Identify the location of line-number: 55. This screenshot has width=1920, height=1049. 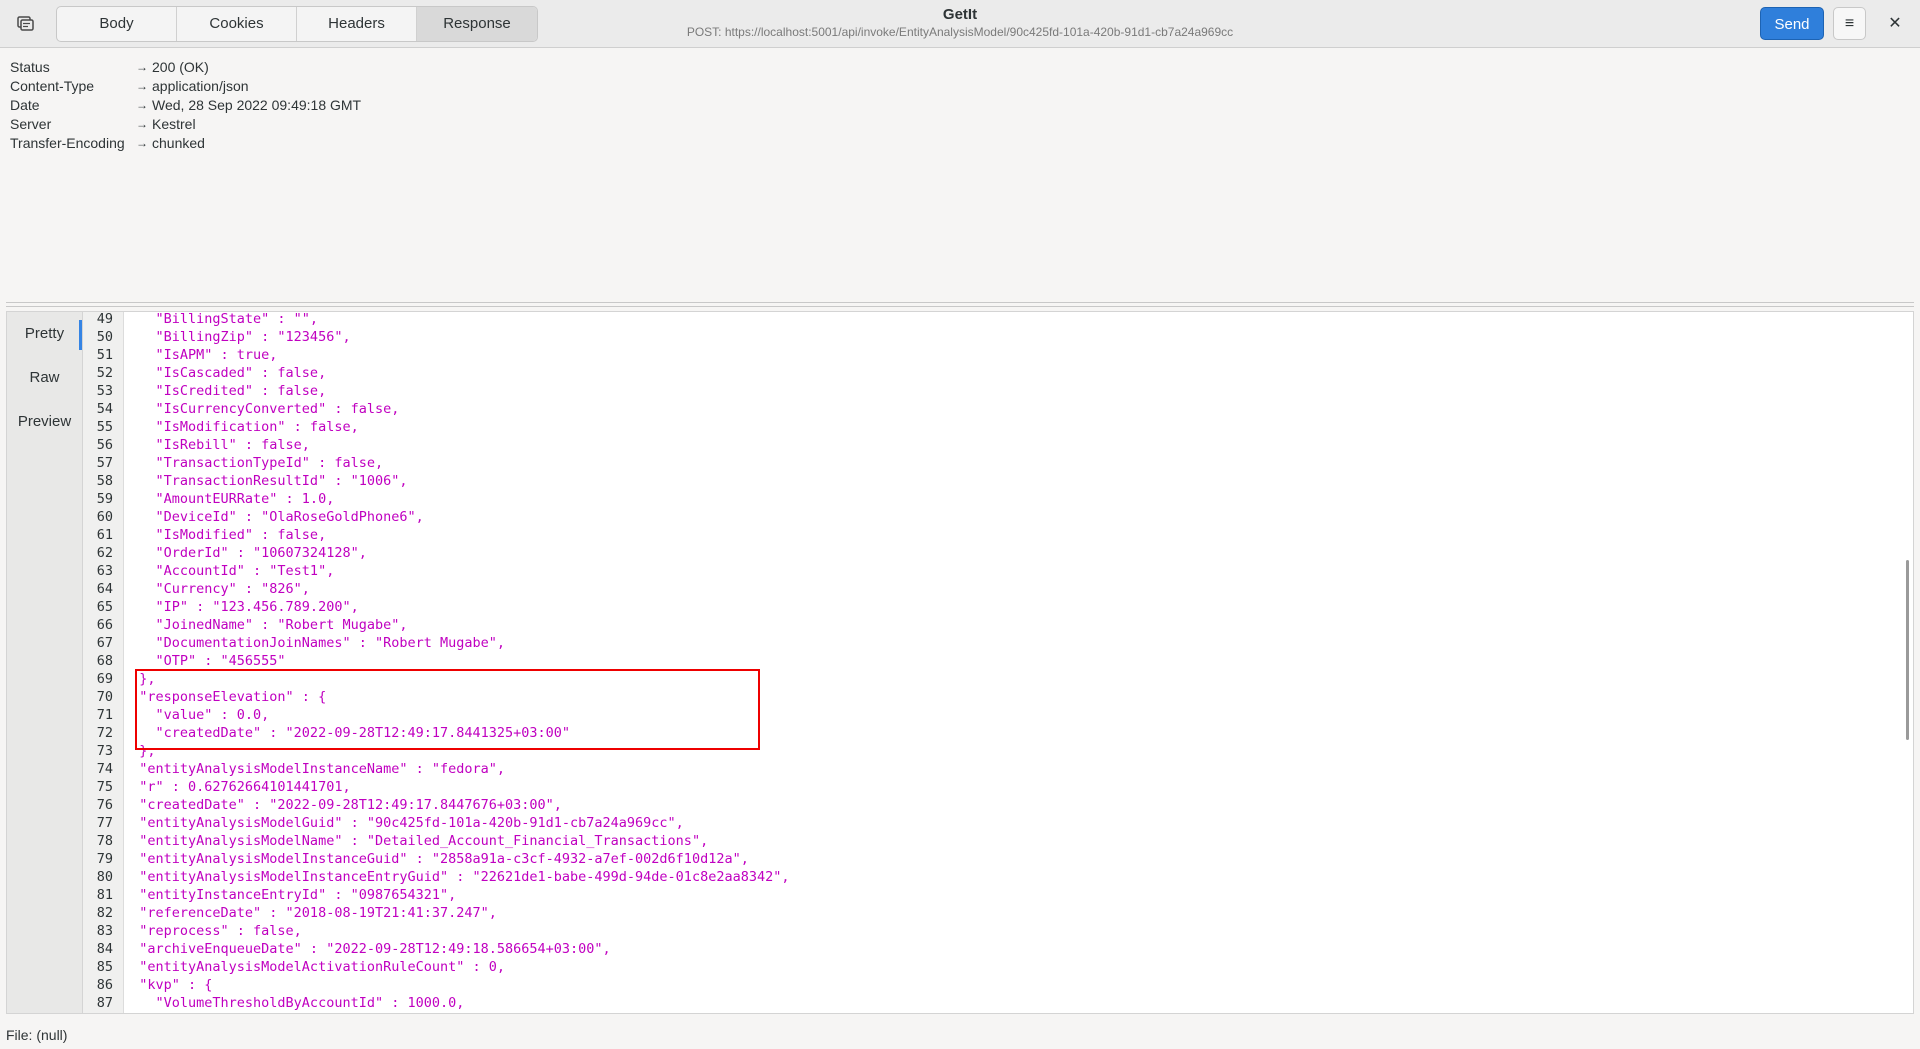
(104, 427).